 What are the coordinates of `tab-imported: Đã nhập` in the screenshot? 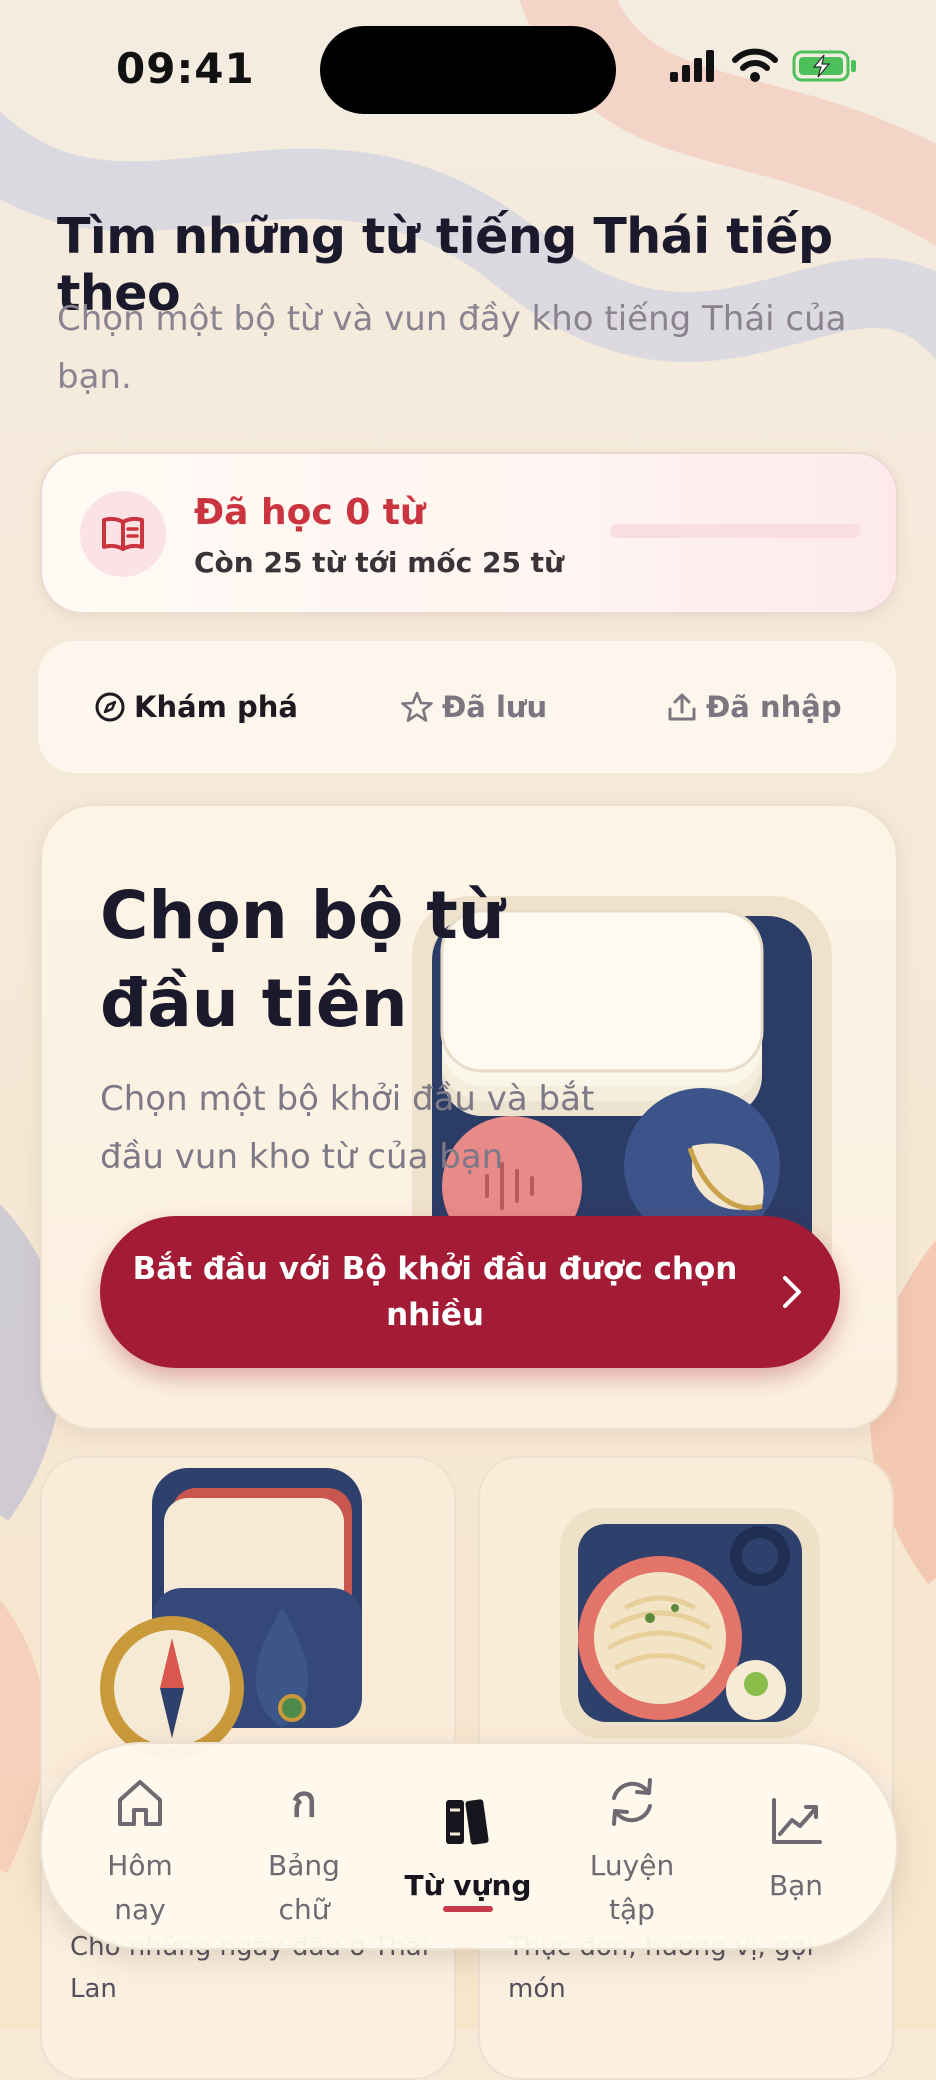 It's located at (754, 707).